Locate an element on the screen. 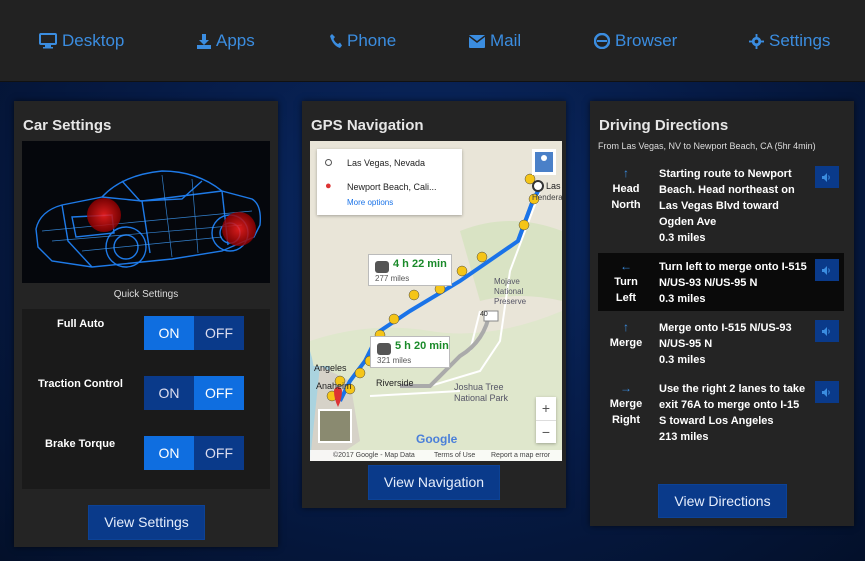 The height and width of the screenshot is (561, 865). map-label-angeles: Angeles is located at coordinates (330, 368).